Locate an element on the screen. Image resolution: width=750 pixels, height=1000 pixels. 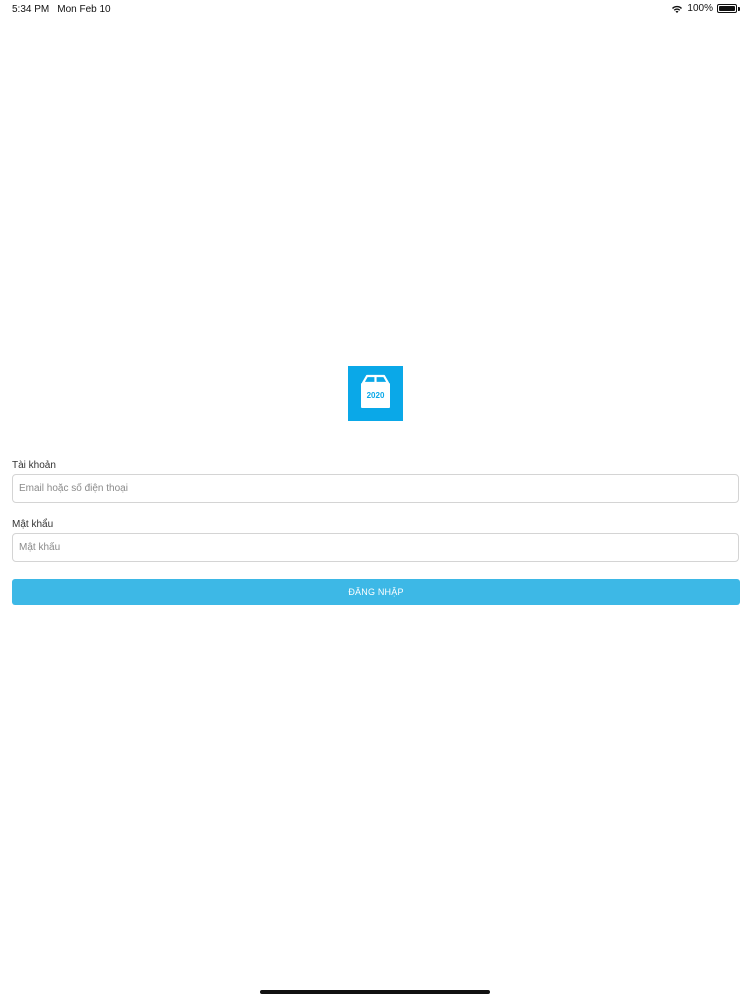
status-left: 5:34 PM Mon Feb 10 is located at coordinates (61, 9).